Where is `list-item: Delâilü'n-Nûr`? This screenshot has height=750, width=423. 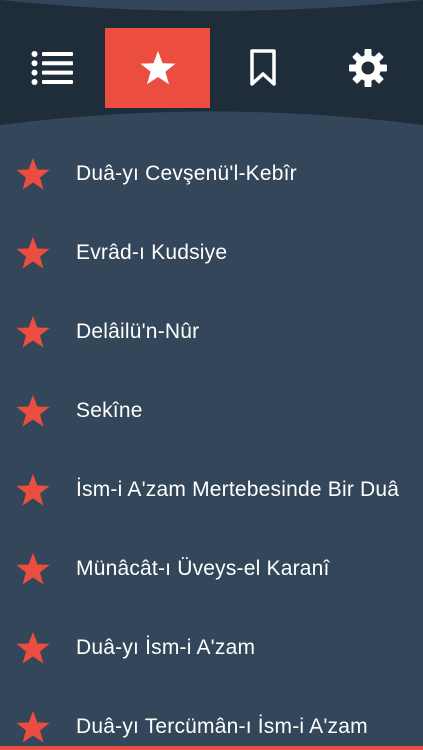
list-item: Delâilü'n-Nûr is located at coordinates (211, 331).